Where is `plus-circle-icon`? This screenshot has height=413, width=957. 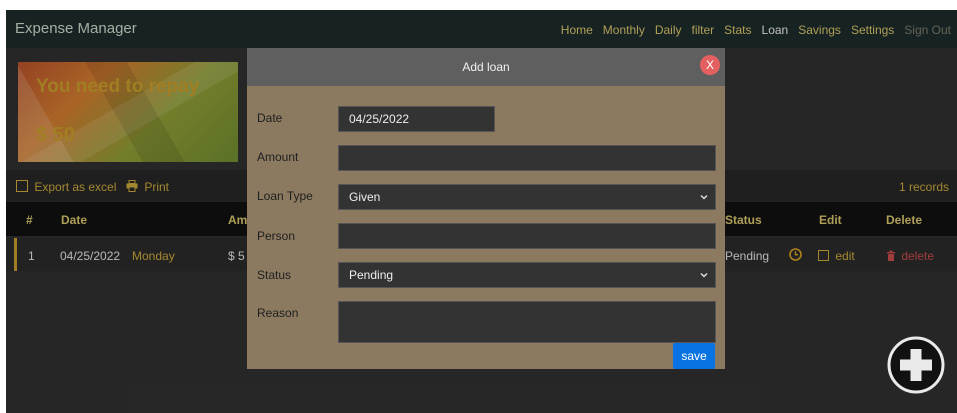
plus-circle-icon is located at coordinates (916, 365).